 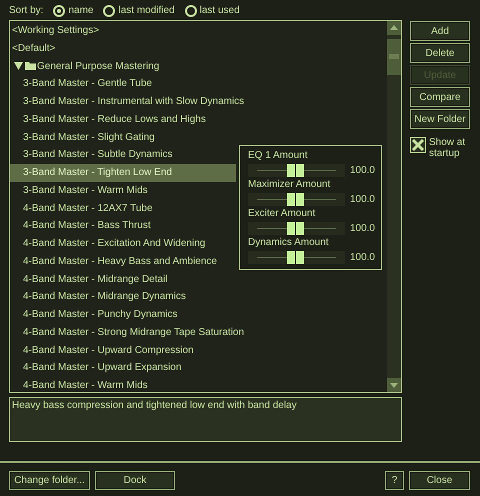 What do you see at coordinates (440, 31) in the screenshot?
I see `side-button: Add` at bounding box center [440, 31].